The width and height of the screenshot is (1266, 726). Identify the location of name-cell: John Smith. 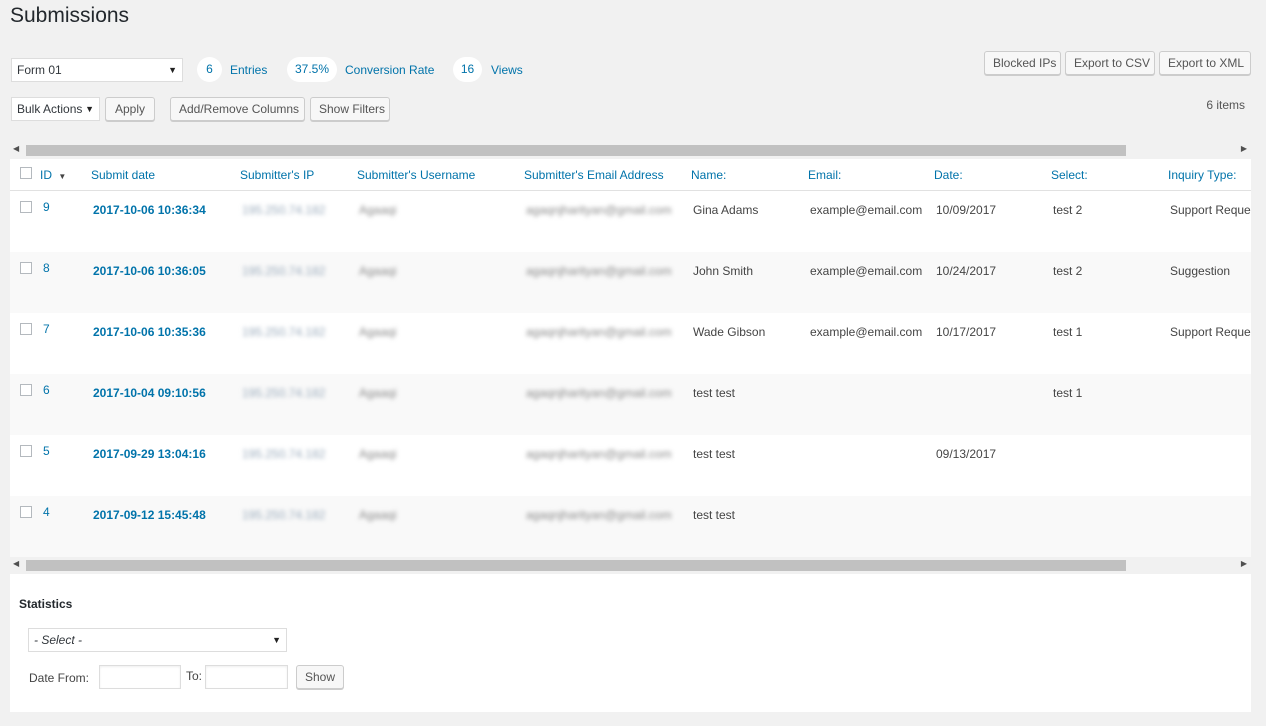
(723, 271).